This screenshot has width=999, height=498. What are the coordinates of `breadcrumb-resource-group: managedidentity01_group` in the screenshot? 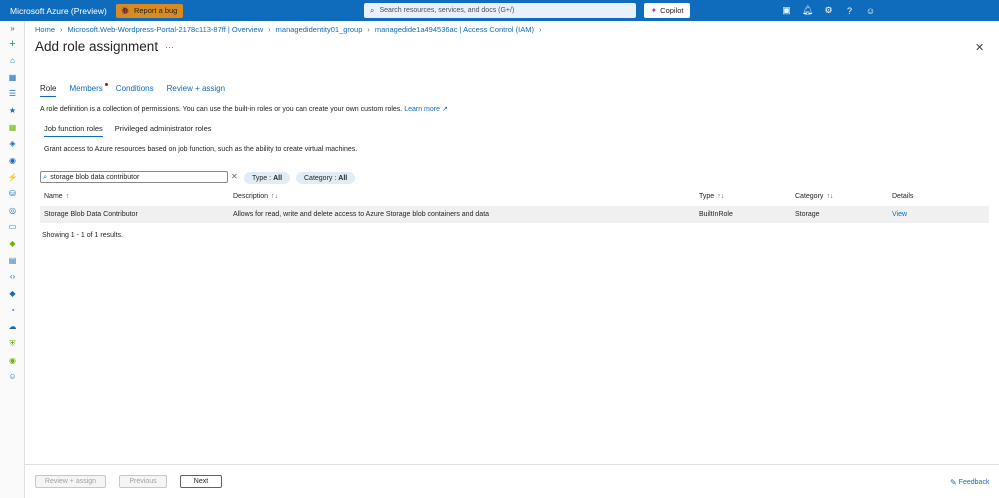 It's located at (319, 29).